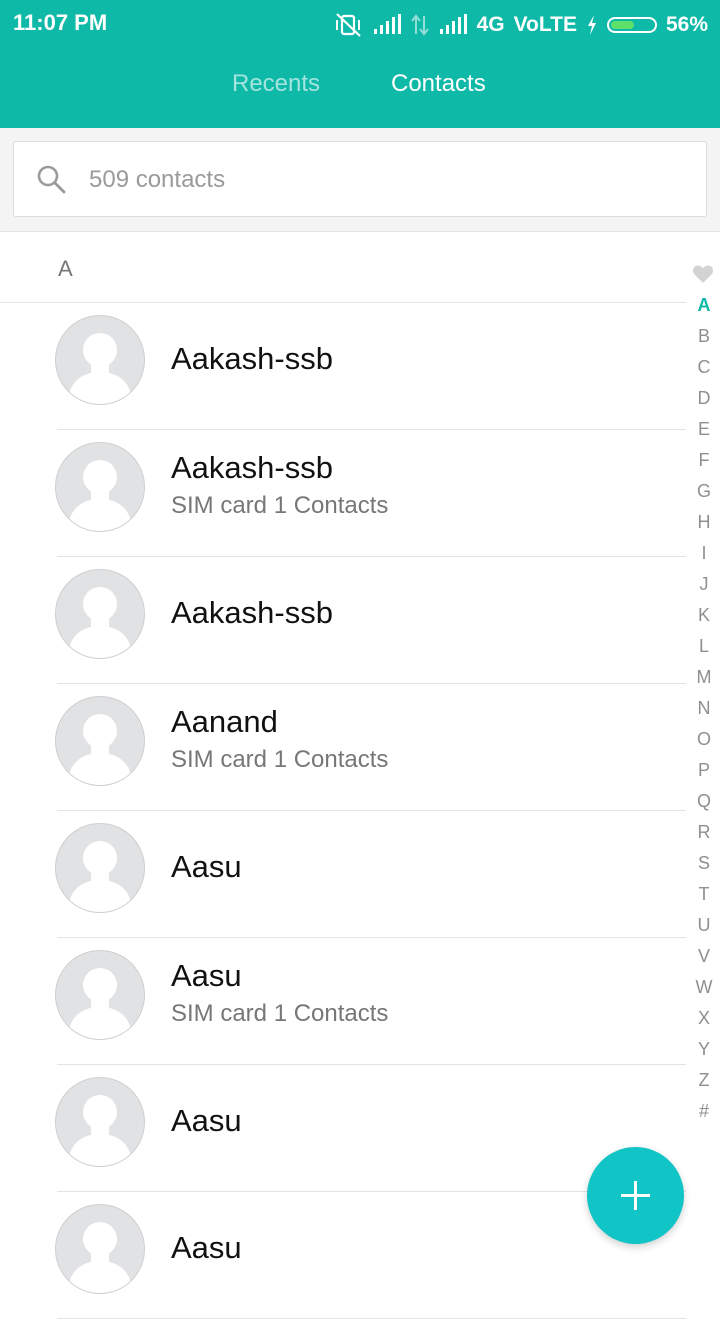 The width and height of the screenshot is (720, 1319). Describe the element at coordinates (704, 398) in the screenshot. I see `index-letter: D` at that location.